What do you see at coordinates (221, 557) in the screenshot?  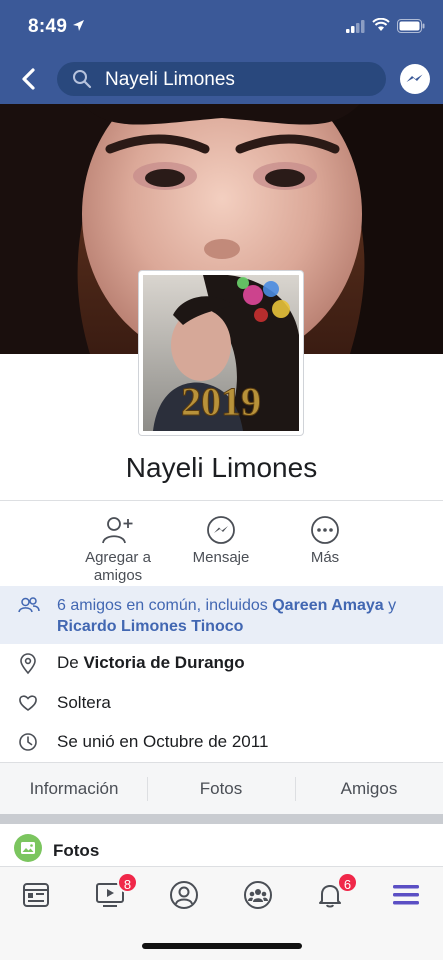 I see `message-label: Mensaje` at bounding box center [221, 557].